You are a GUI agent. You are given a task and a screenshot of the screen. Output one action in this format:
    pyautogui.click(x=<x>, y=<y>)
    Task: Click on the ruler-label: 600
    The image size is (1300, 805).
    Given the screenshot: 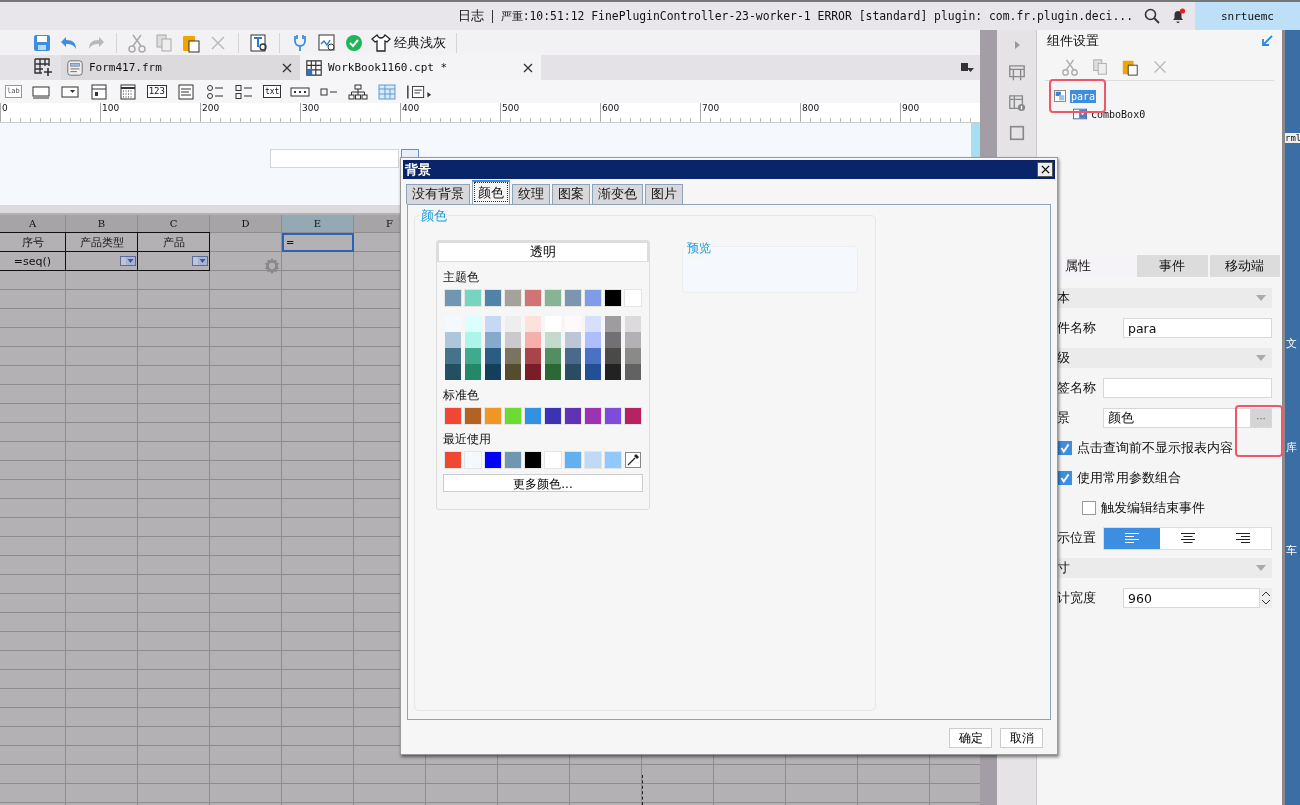 What is the action you would take?
    pyautogui.click(x=650, y=112)
    